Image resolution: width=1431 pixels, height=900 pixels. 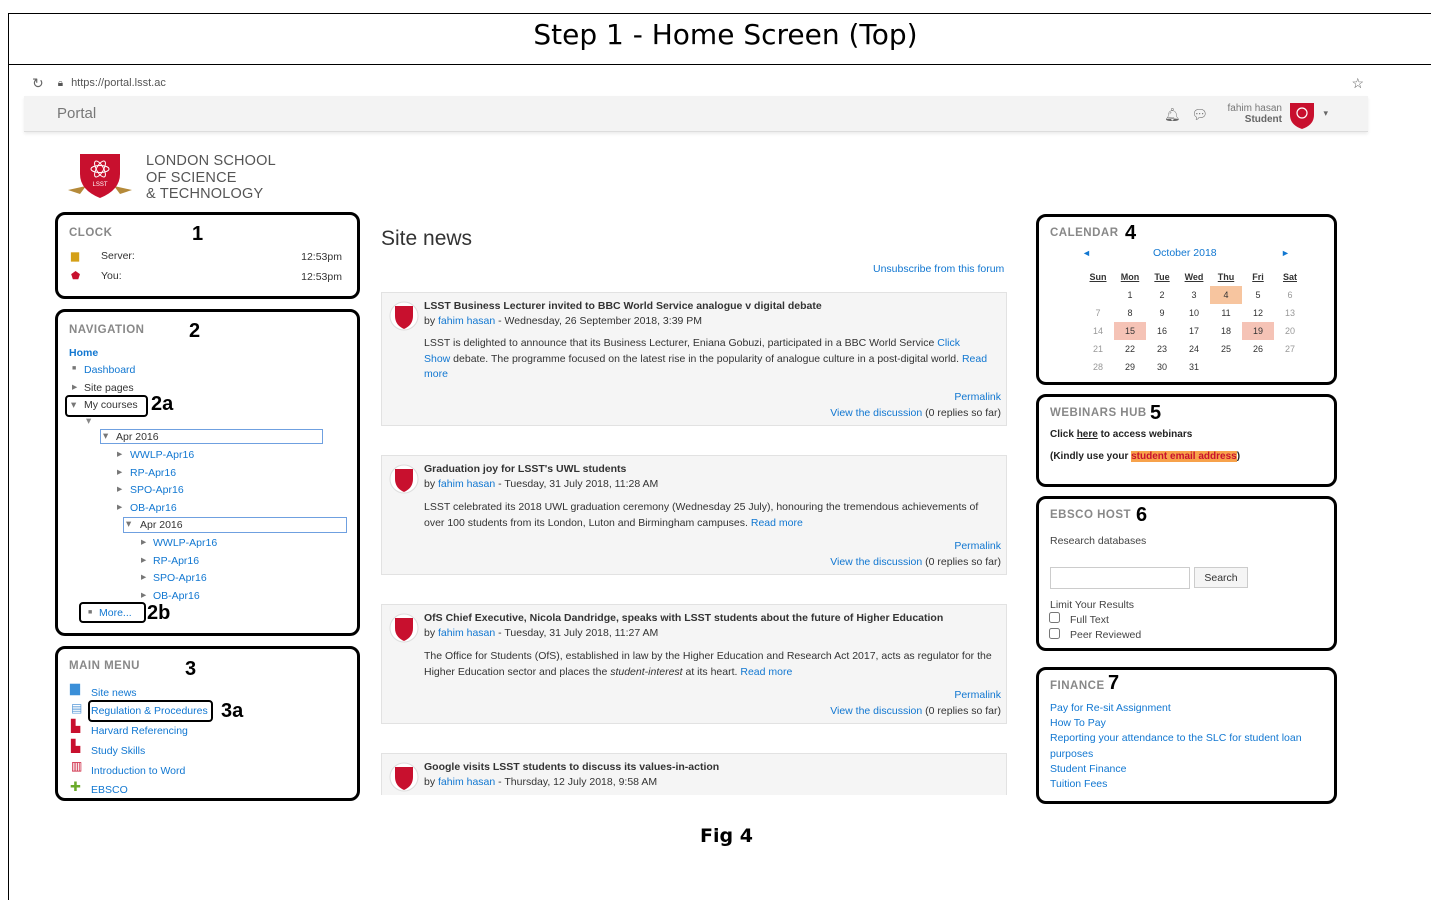 What do you see at coordinates (1194, 313) in the screenshot?
I see `calendar-day: 10` at bounding box center [1194, 313].